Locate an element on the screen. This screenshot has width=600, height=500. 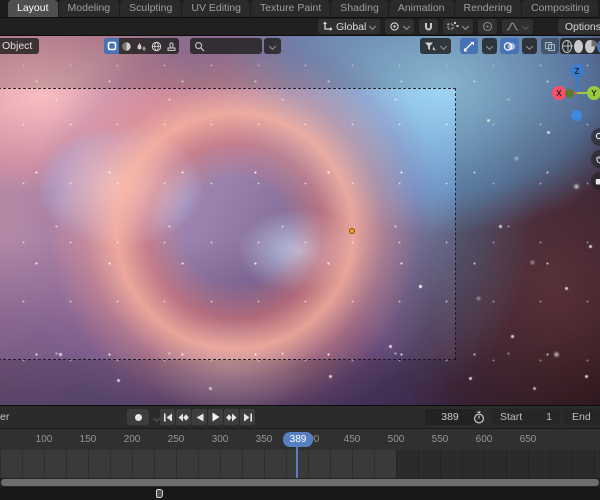
timeline-scrollbar is located at coordinates (300, 482).